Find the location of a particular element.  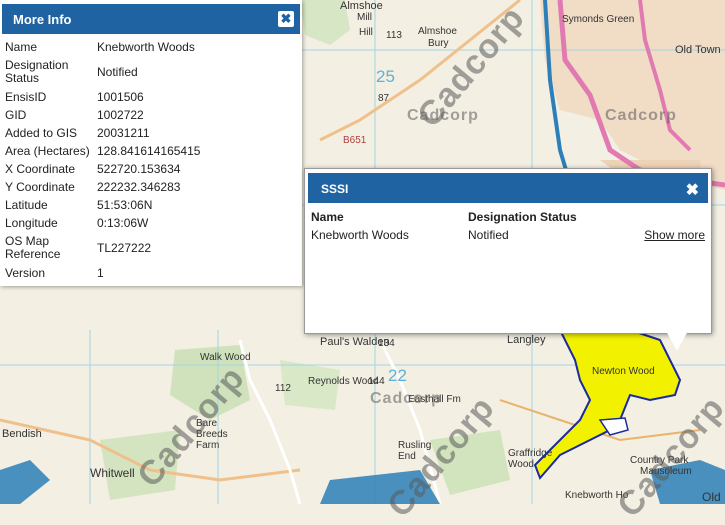

table-row: EnsisID 1001506 is located at coordinates (102, 97).